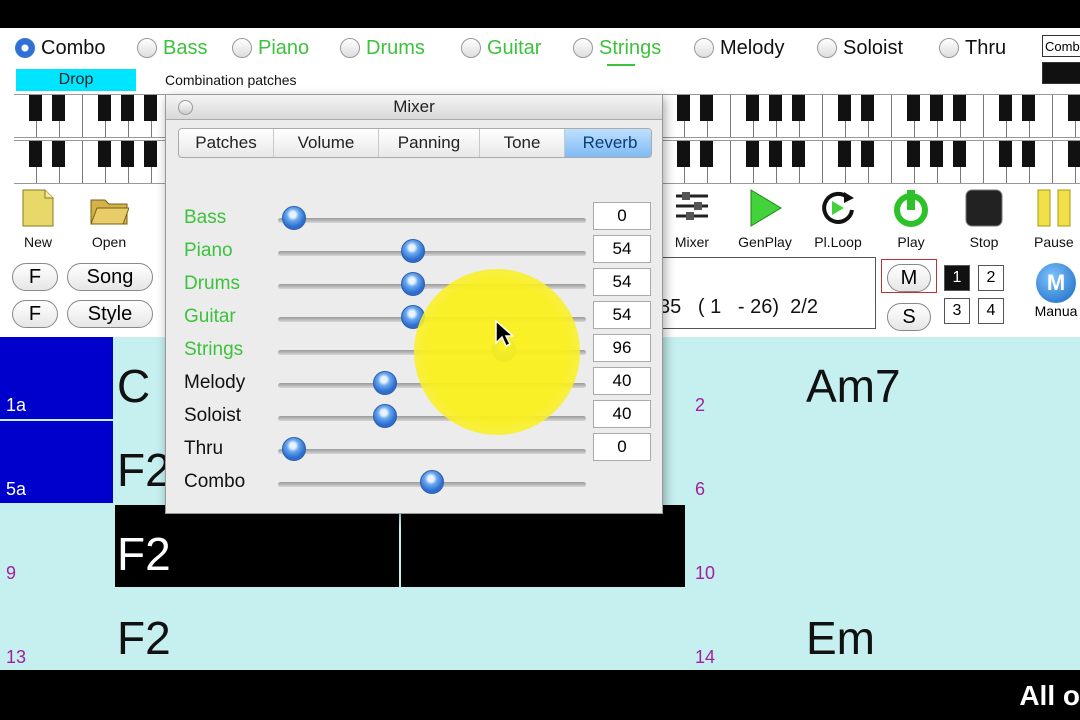 The image size is (1080, 720). Describe the element at coordinates (1056, 292) in the screenshot. I see `manual-button: M Manua` at that location.